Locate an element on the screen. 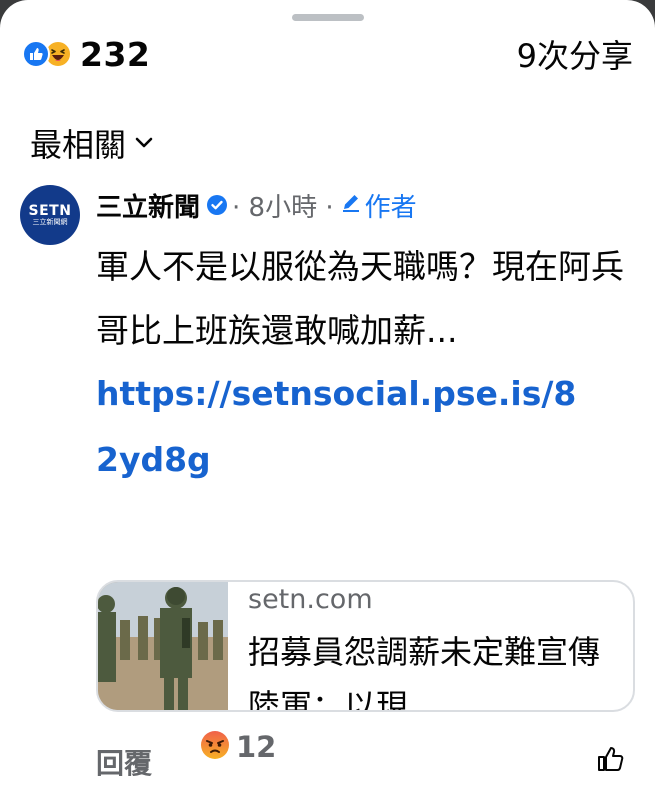 The width and height of the screenshot is (655, 800). link-preview-card: setn.com 招募員怨調薪未定難宣傳 陸軍：以現 is located at coordinates (365, 646).